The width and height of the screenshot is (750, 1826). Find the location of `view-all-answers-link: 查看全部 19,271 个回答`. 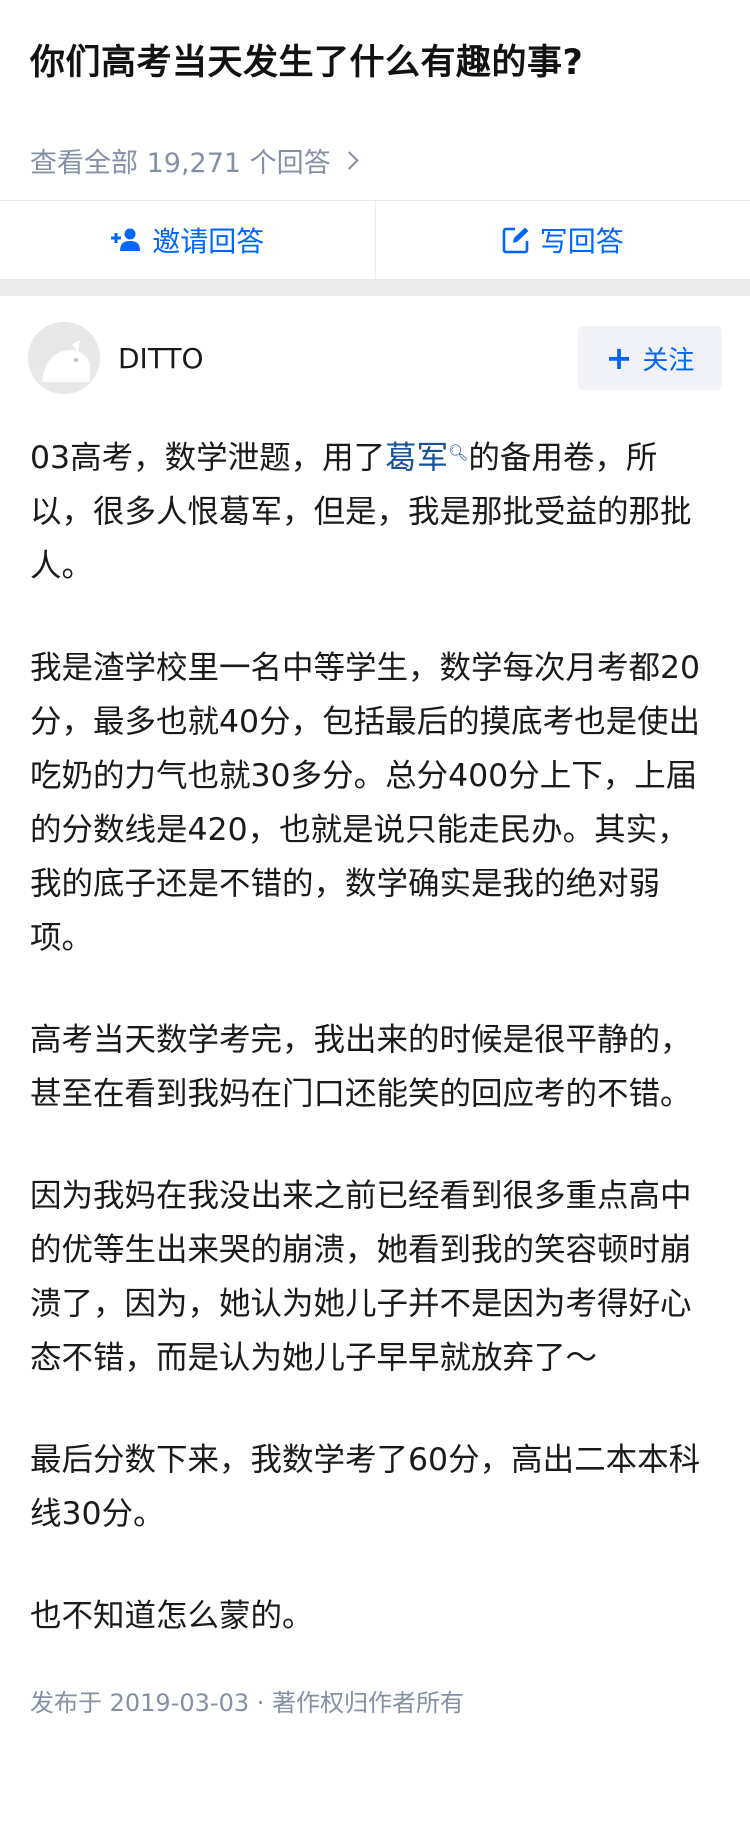

view-all-answers-link: 查看全部 19,271 个回答 is located at coordinates (375, 160).